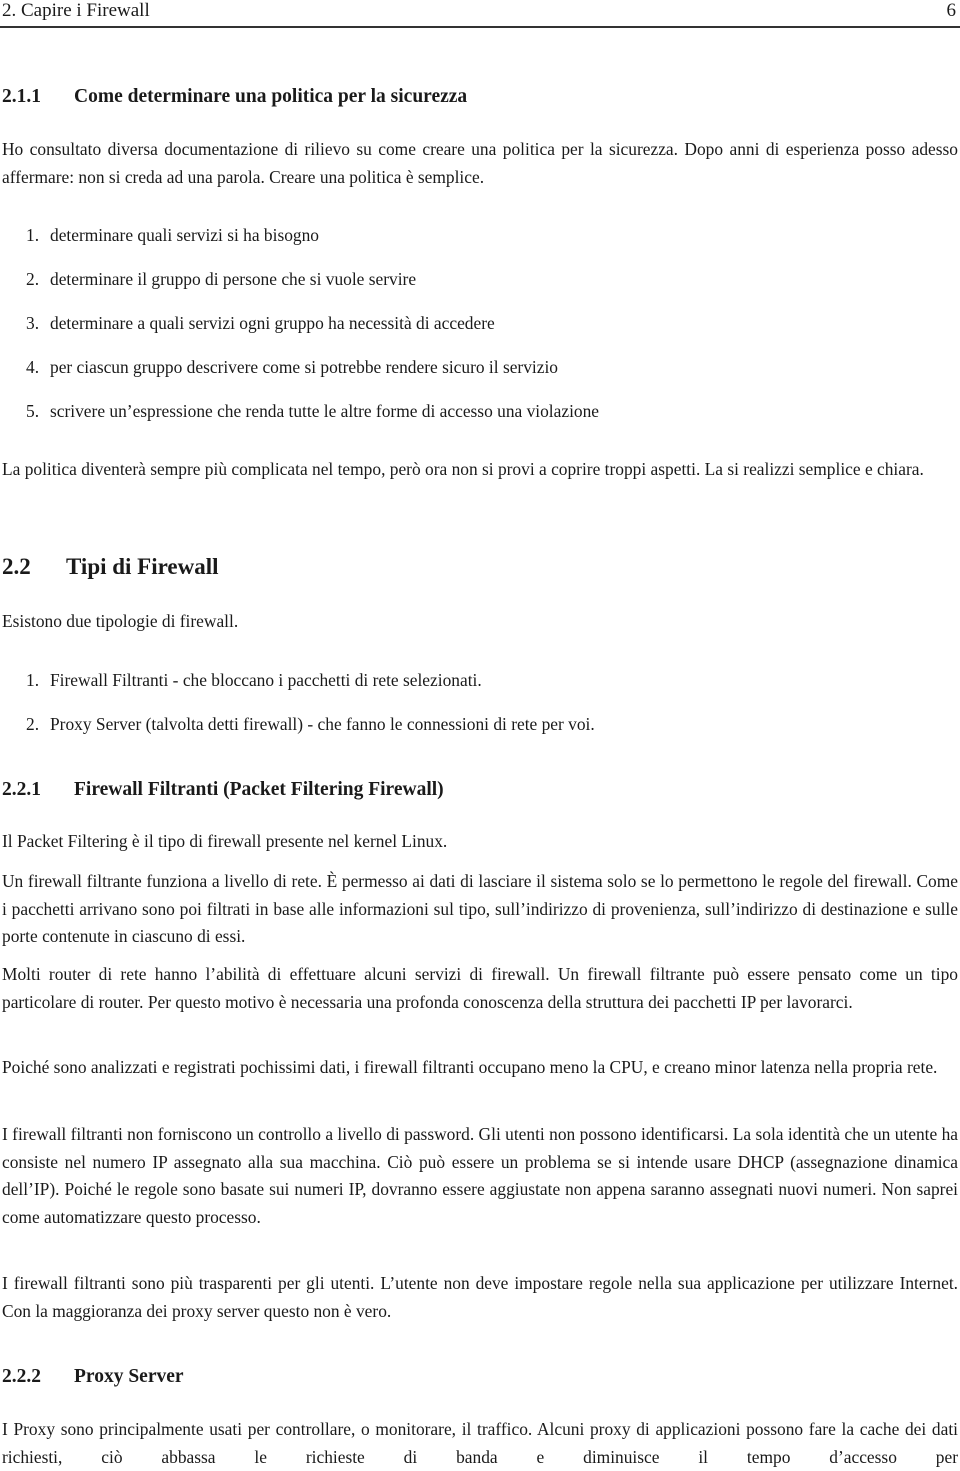 The height and width of the screenshot is (1471, 960). I want to click on subsection-number: 2.2.2, so click(21, 1376).